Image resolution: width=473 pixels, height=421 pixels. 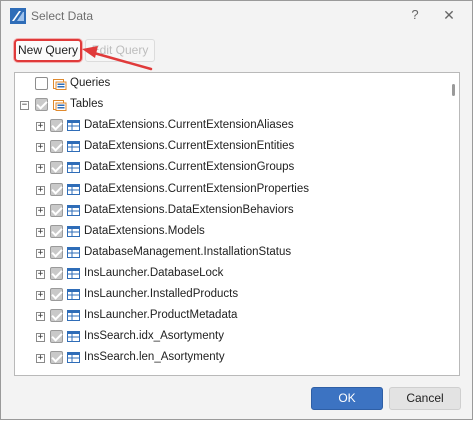 What do you see at coordinates (230, 84) in the screenshot?
I see `tree-item-queries: Queries` at bounding box center [230, 84].